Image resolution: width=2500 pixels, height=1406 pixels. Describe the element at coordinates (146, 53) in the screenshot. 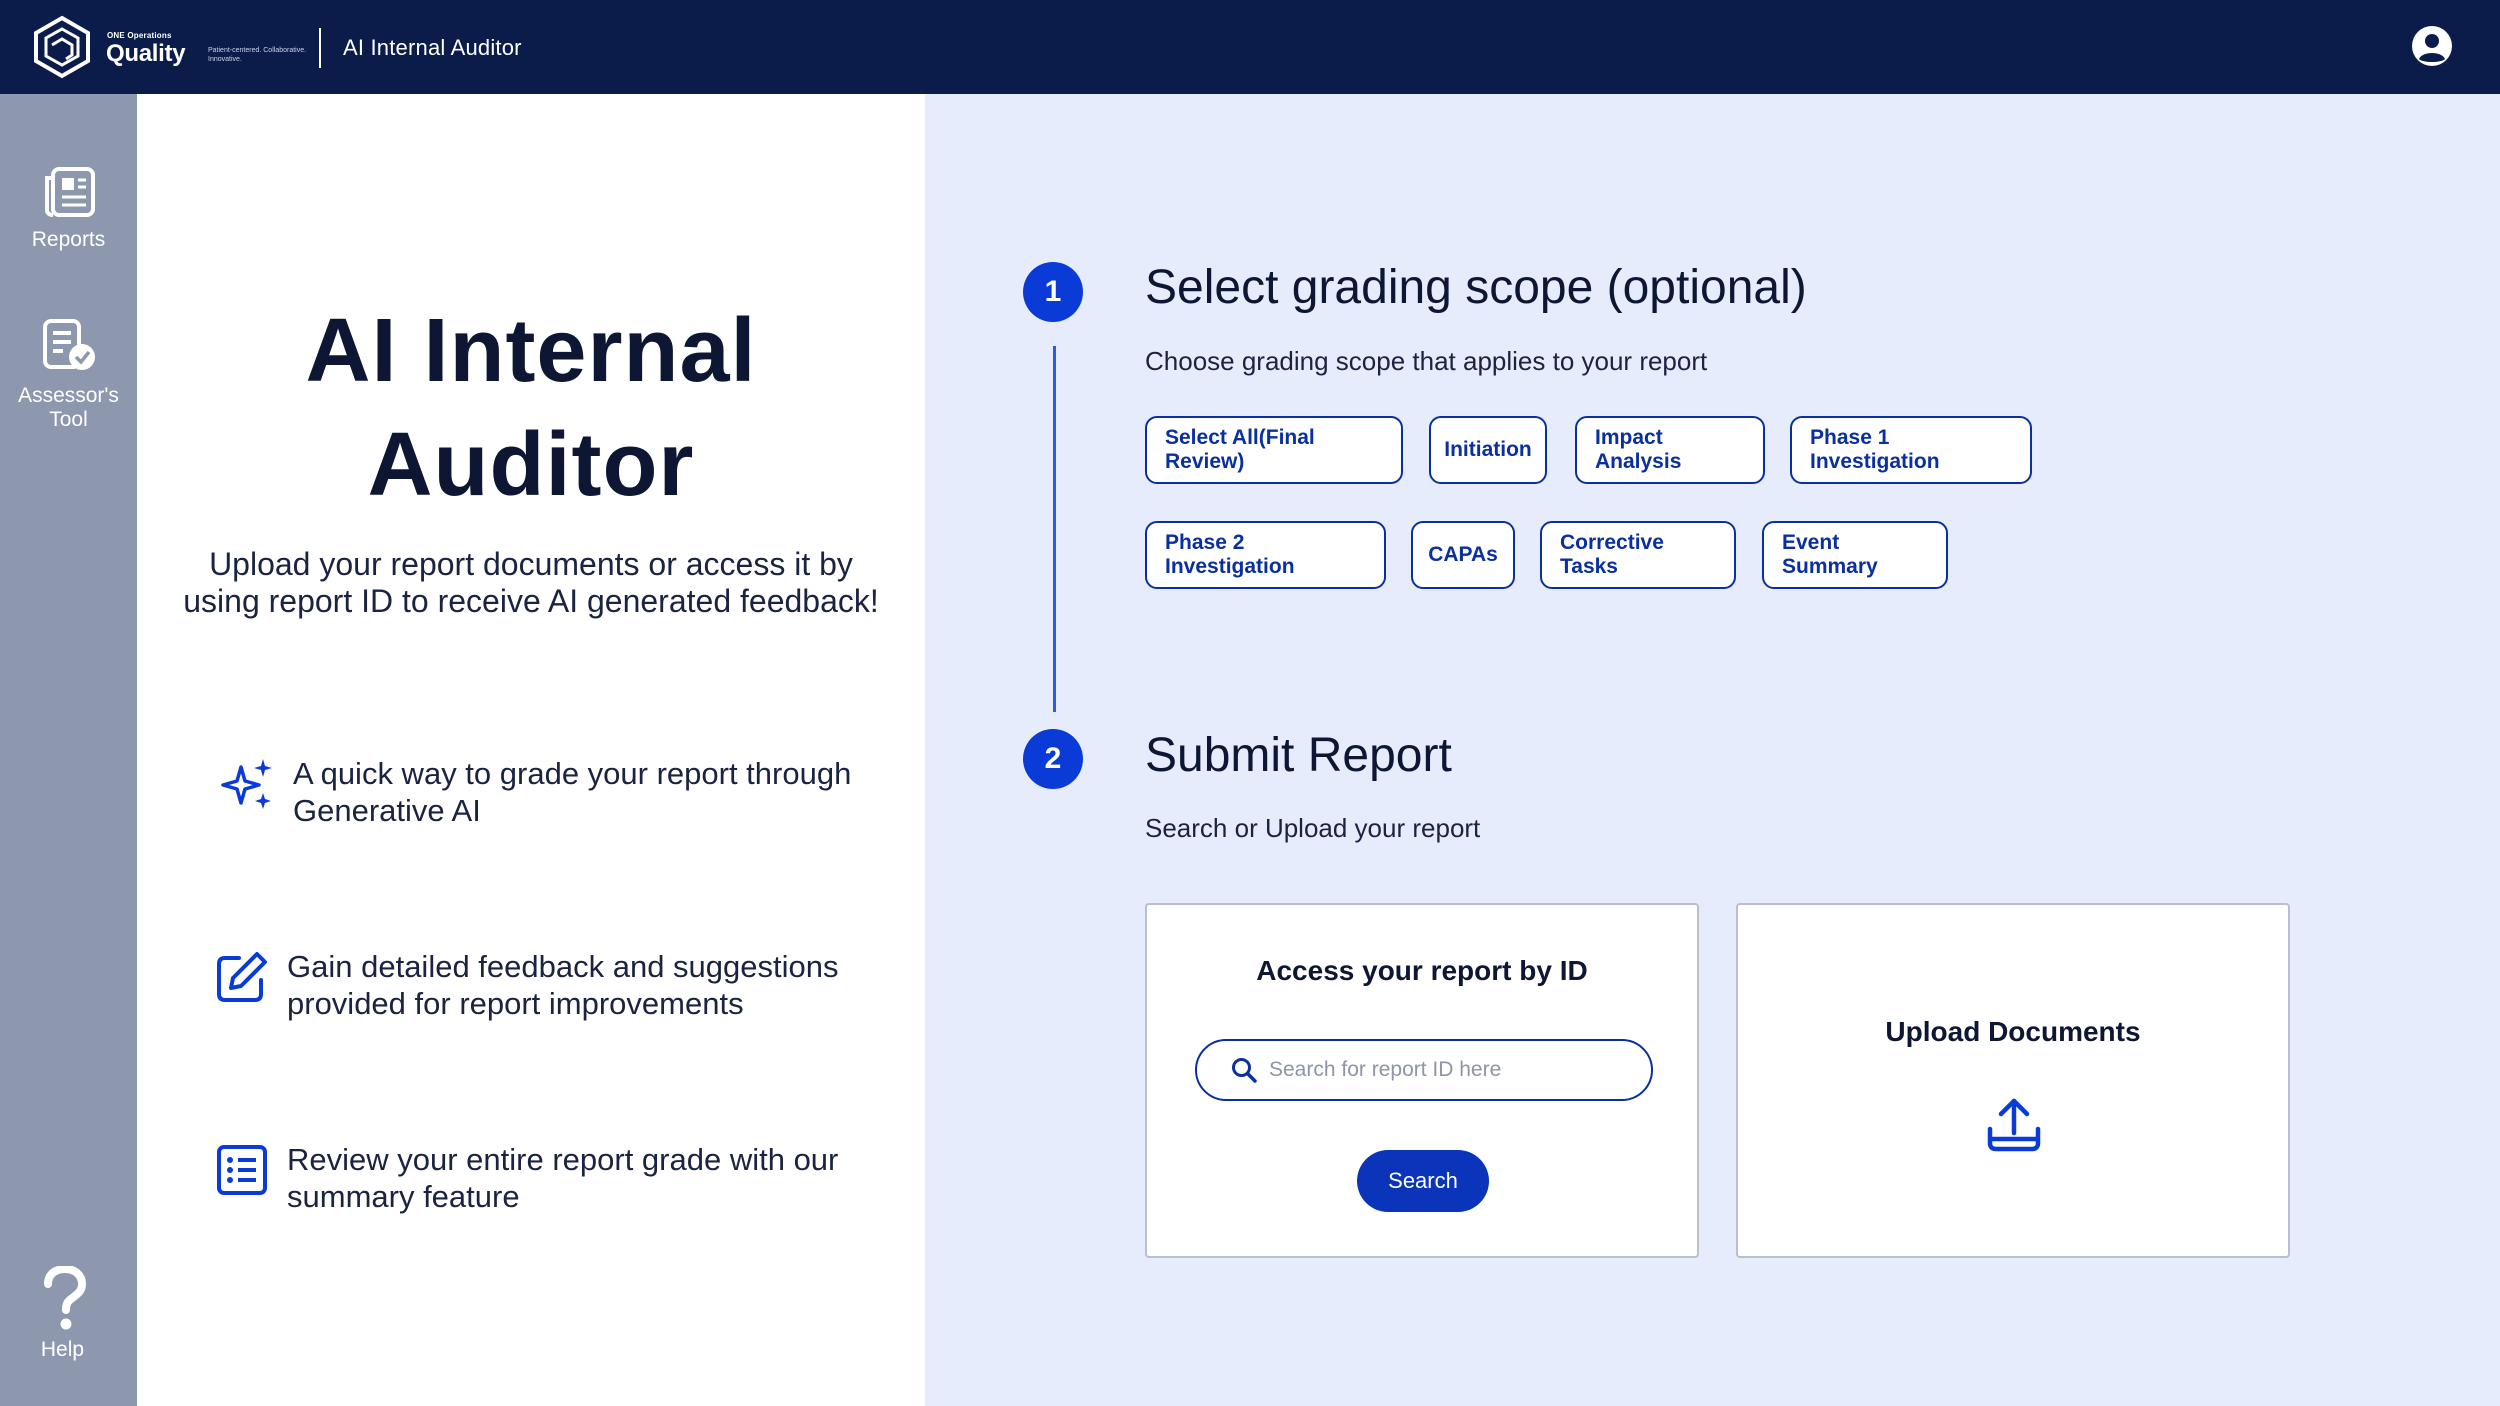

I see `logo-wordmark: Quality` at that location.